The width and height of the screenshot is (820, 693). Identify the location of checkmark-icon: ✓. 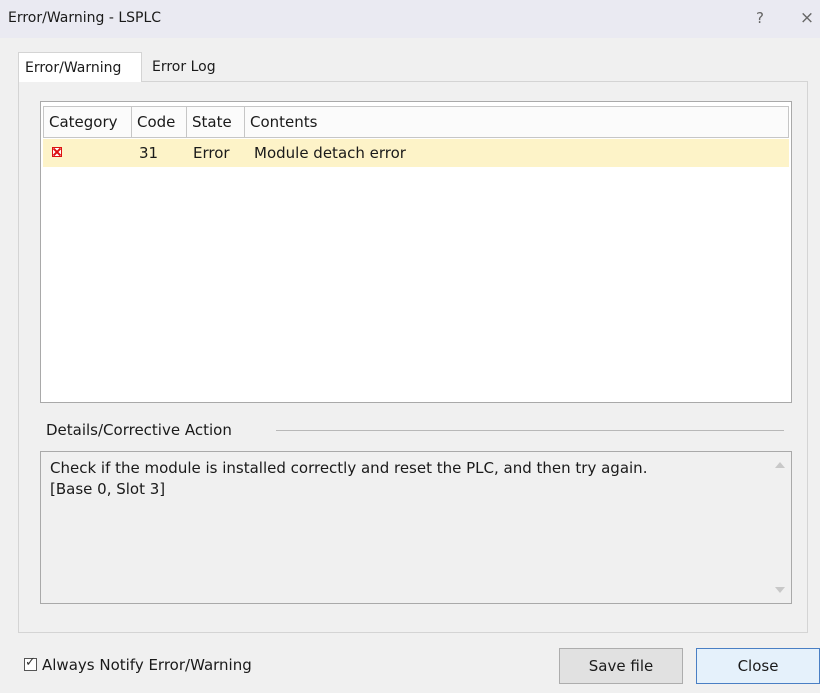
(30, 662).